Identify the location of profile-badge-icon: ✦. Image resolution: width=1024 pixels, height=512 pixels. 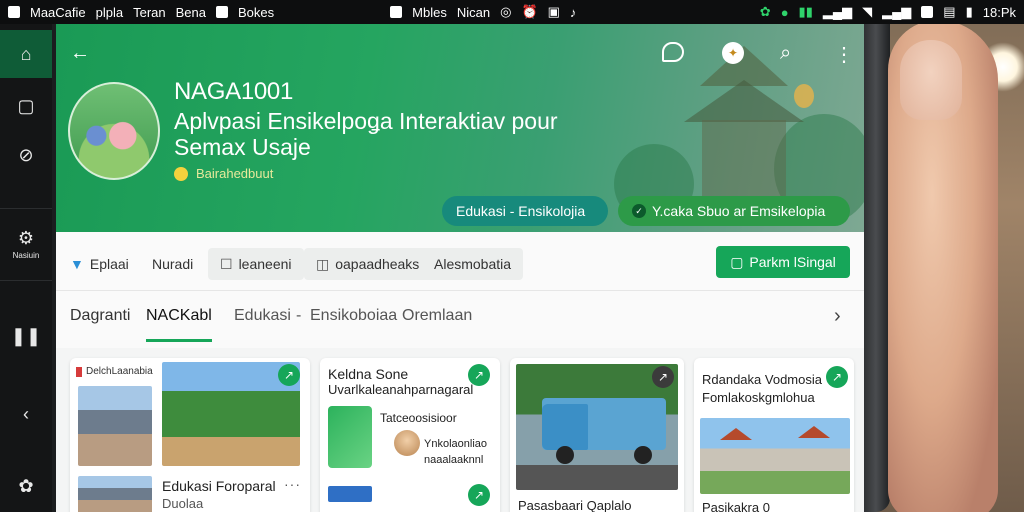
(733, 53).